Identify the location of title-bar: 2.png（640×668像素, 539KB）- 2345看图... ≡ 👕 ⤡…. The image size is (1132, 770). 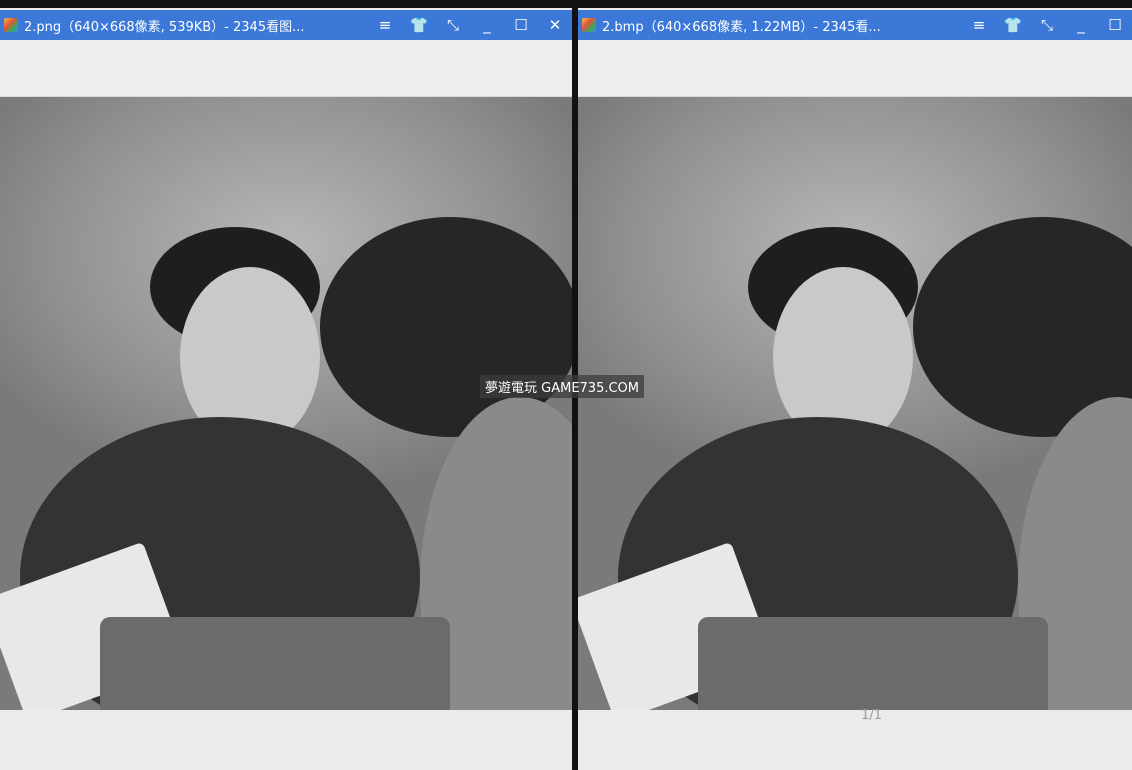
(286, 25).